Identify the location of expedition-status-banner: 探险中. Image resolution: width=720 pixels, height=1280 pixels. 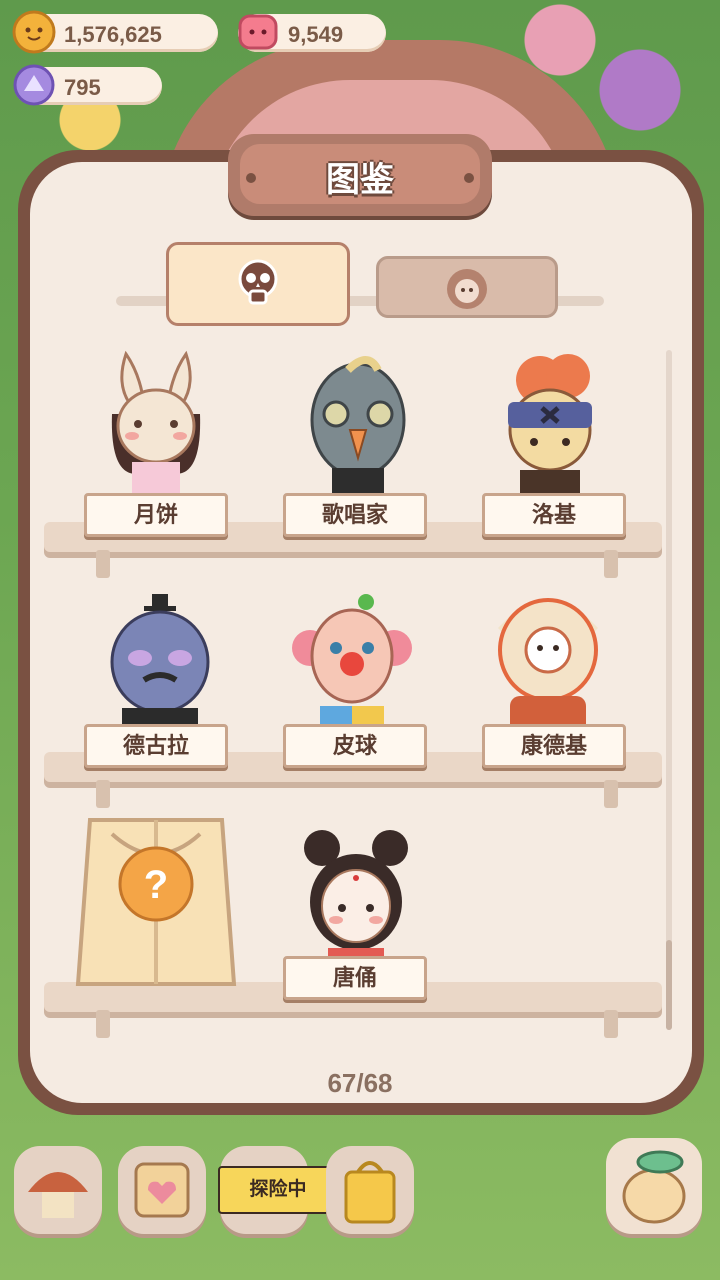
(278, 1190).